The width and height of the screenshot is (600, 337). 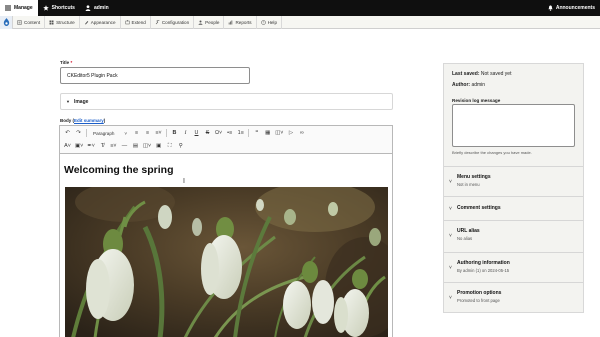 I want to click on revision-log-textarea, so click(x=513, y=125).